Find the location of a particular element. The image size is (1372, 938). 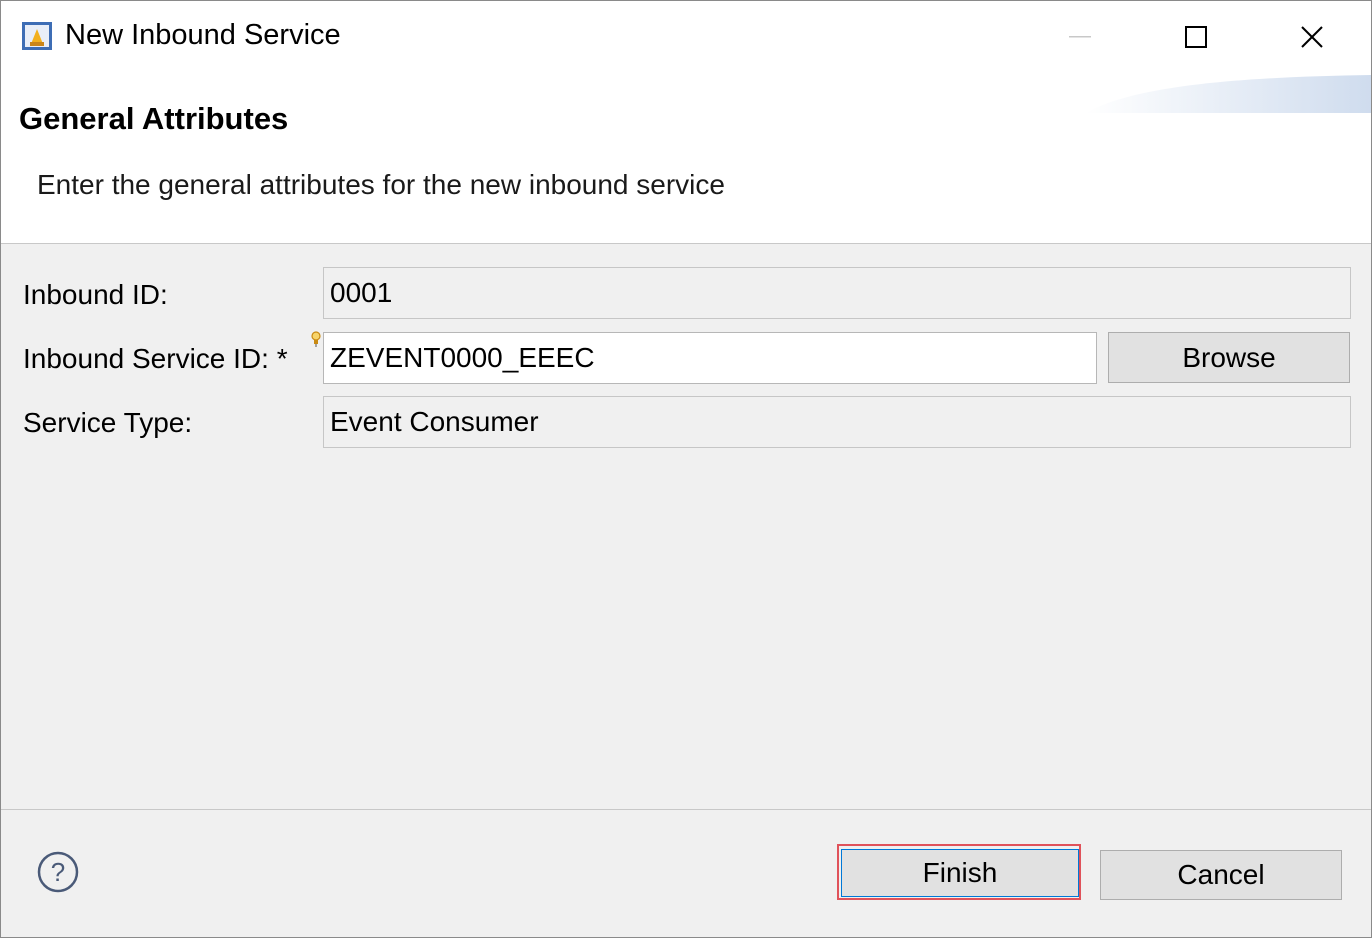

service-type-field: Event Consumer is located at coordinates (837, 422).